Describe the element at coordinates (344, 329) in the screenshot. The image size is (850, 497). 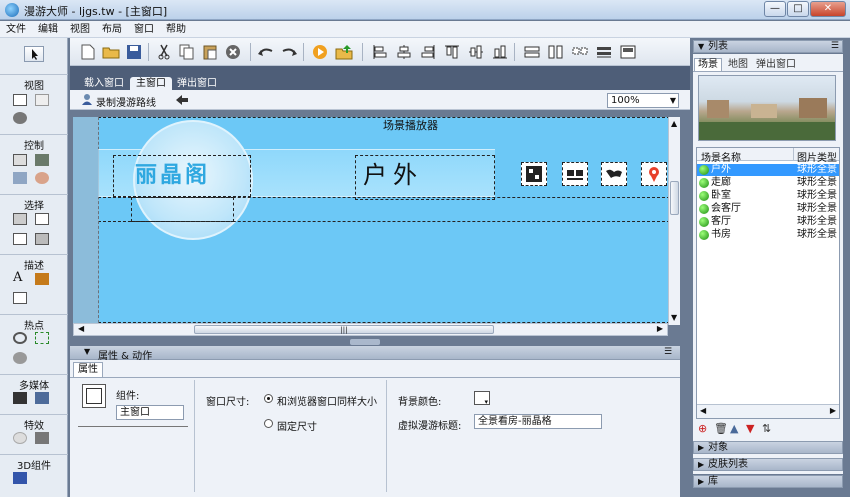
I see `horizontal-scroll-thumb: |||` at that location.